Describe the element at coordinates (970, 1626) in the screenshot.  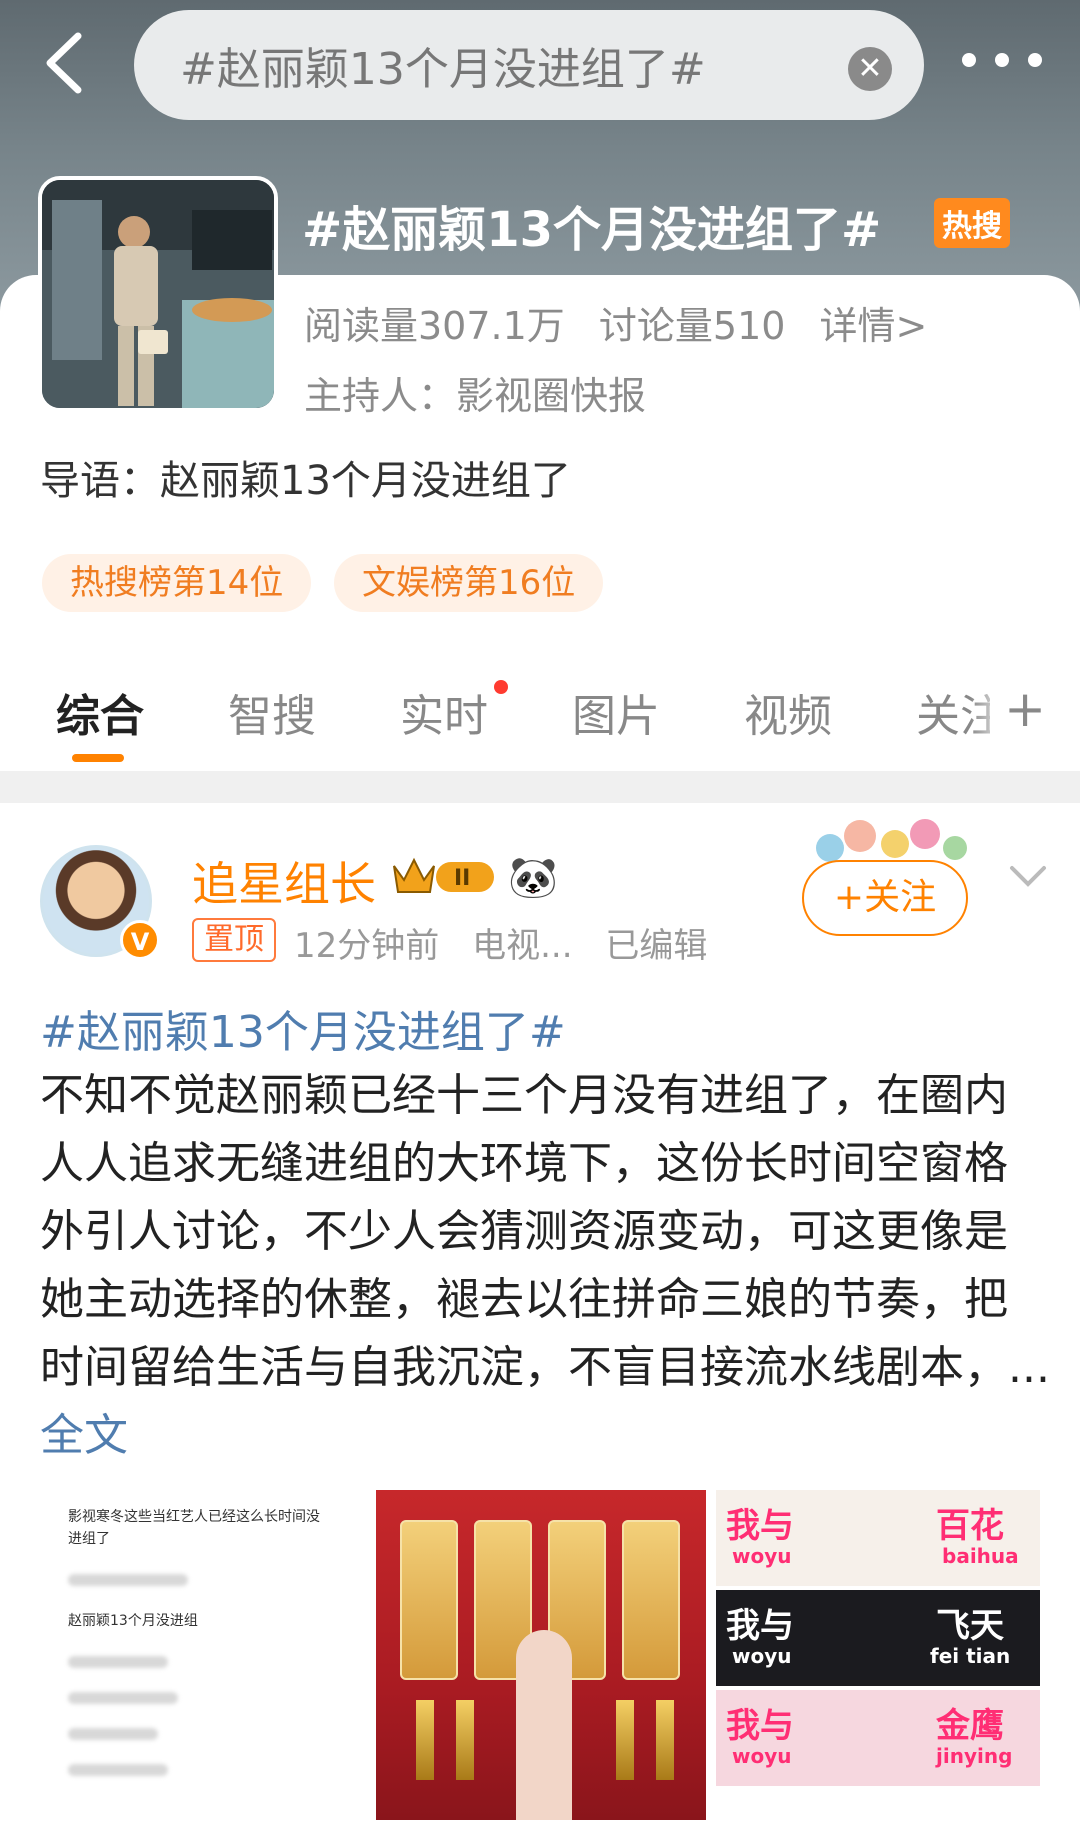
I see `collage-text: 飞天` at that location.